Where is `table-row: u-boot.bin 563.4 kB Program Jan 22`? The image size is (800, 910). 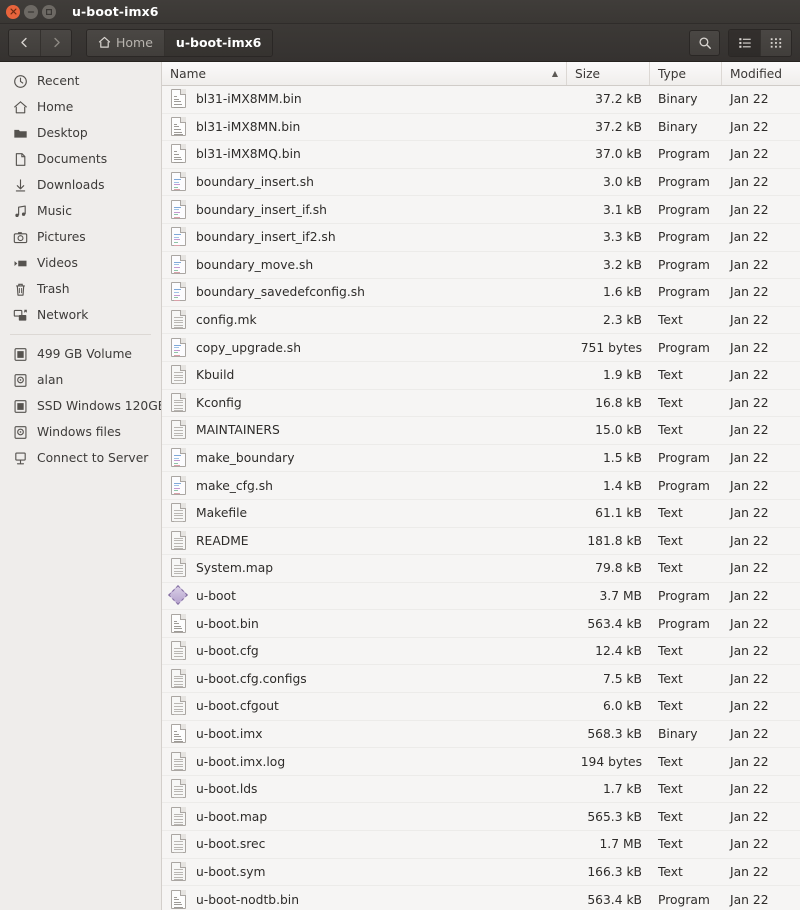
table-row: u-boot.bin 563.4 kB Program Jan 22 is located at coordinates (481, 624).